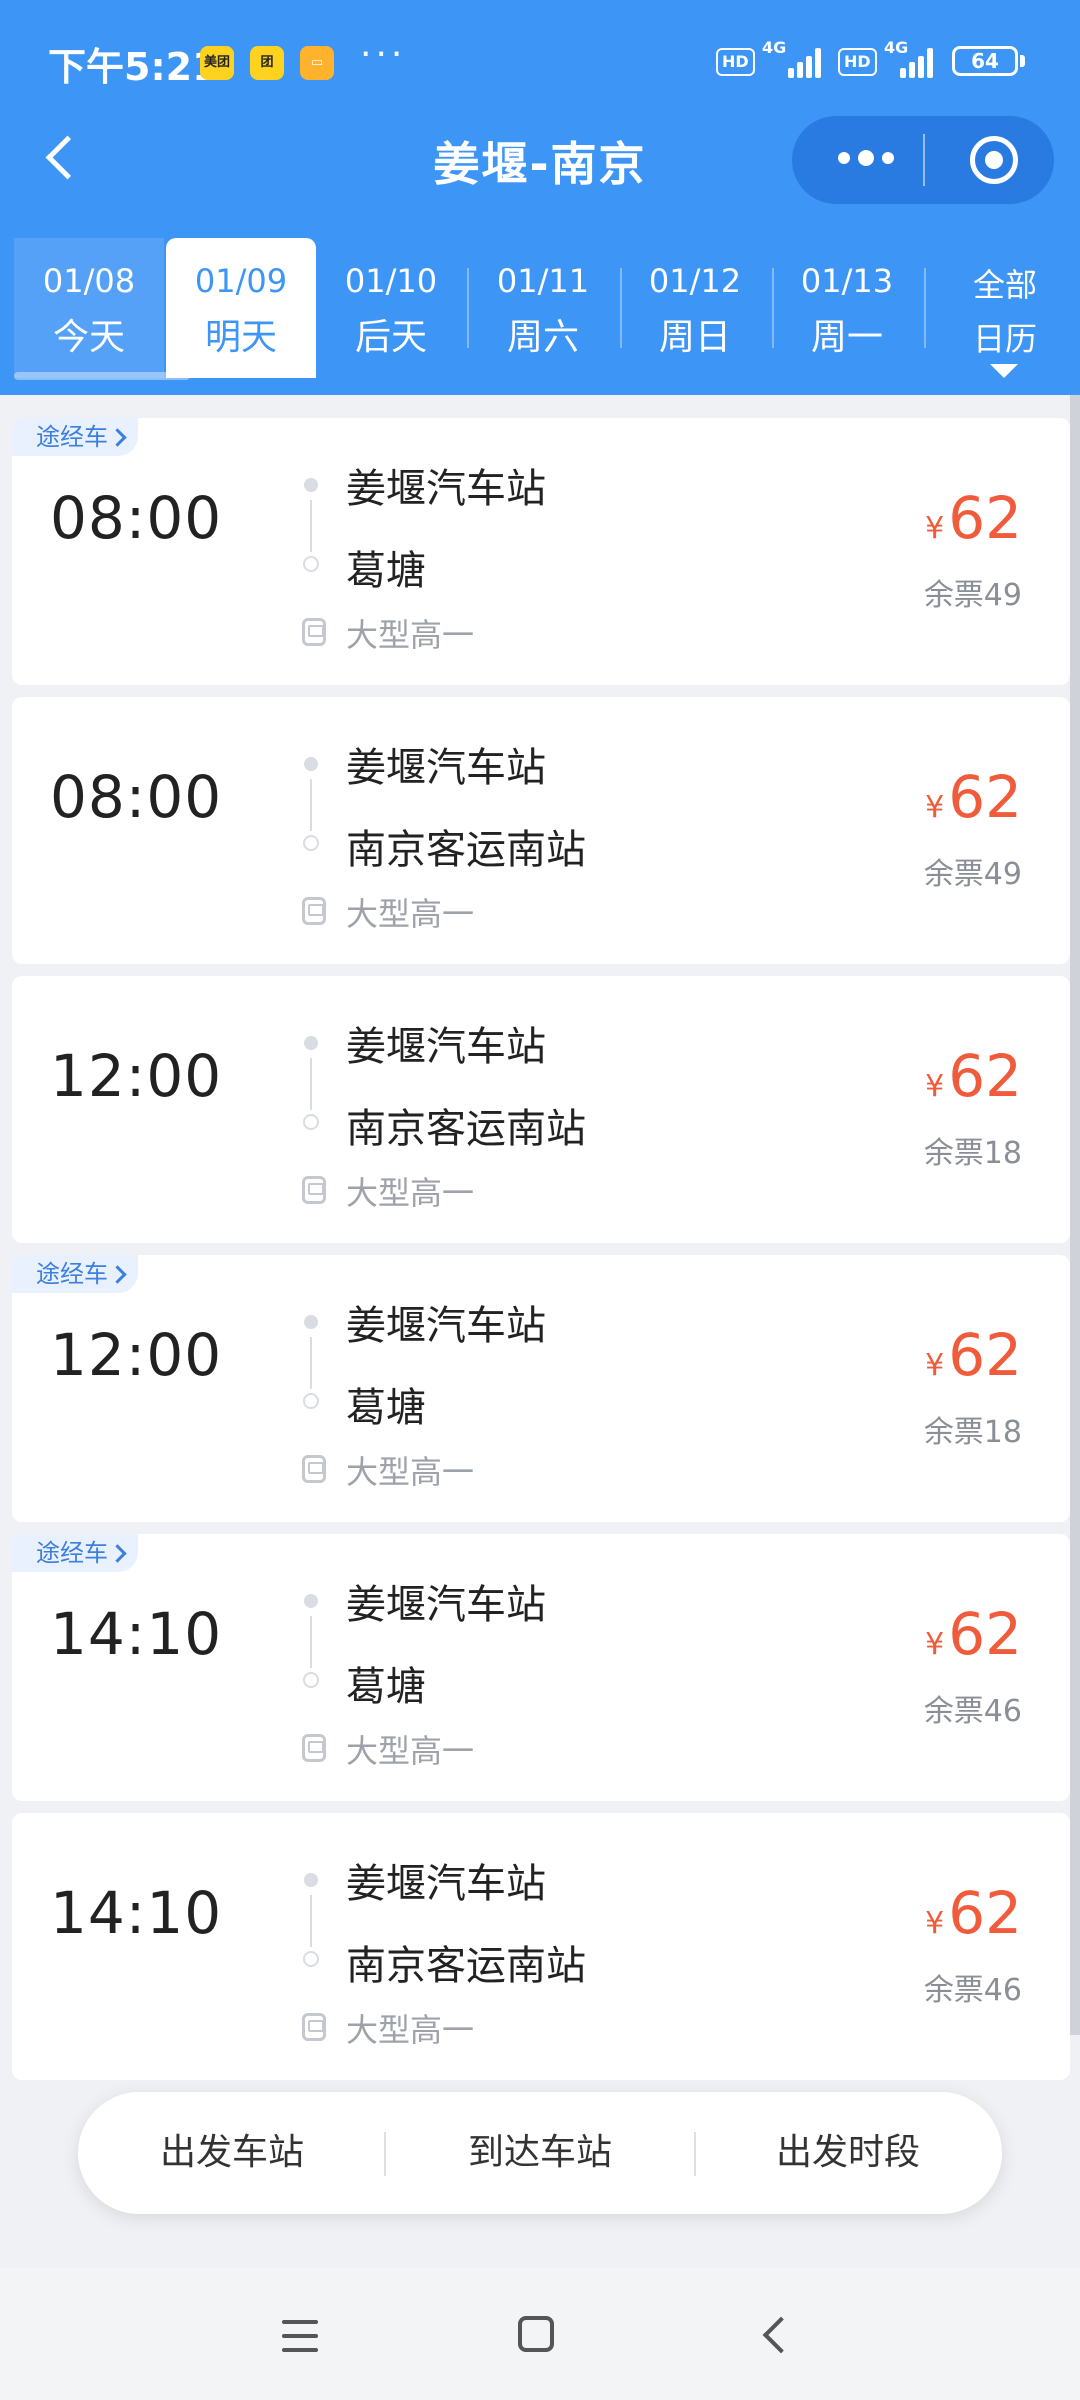  What do you see at coordinates (541, 1388) in the screenshot?
I see `trip-card: 途经车 12:00 姜堰汽车站 葛塘 大型高一 ¥62 余票18` at bounding box center [541, 1388].